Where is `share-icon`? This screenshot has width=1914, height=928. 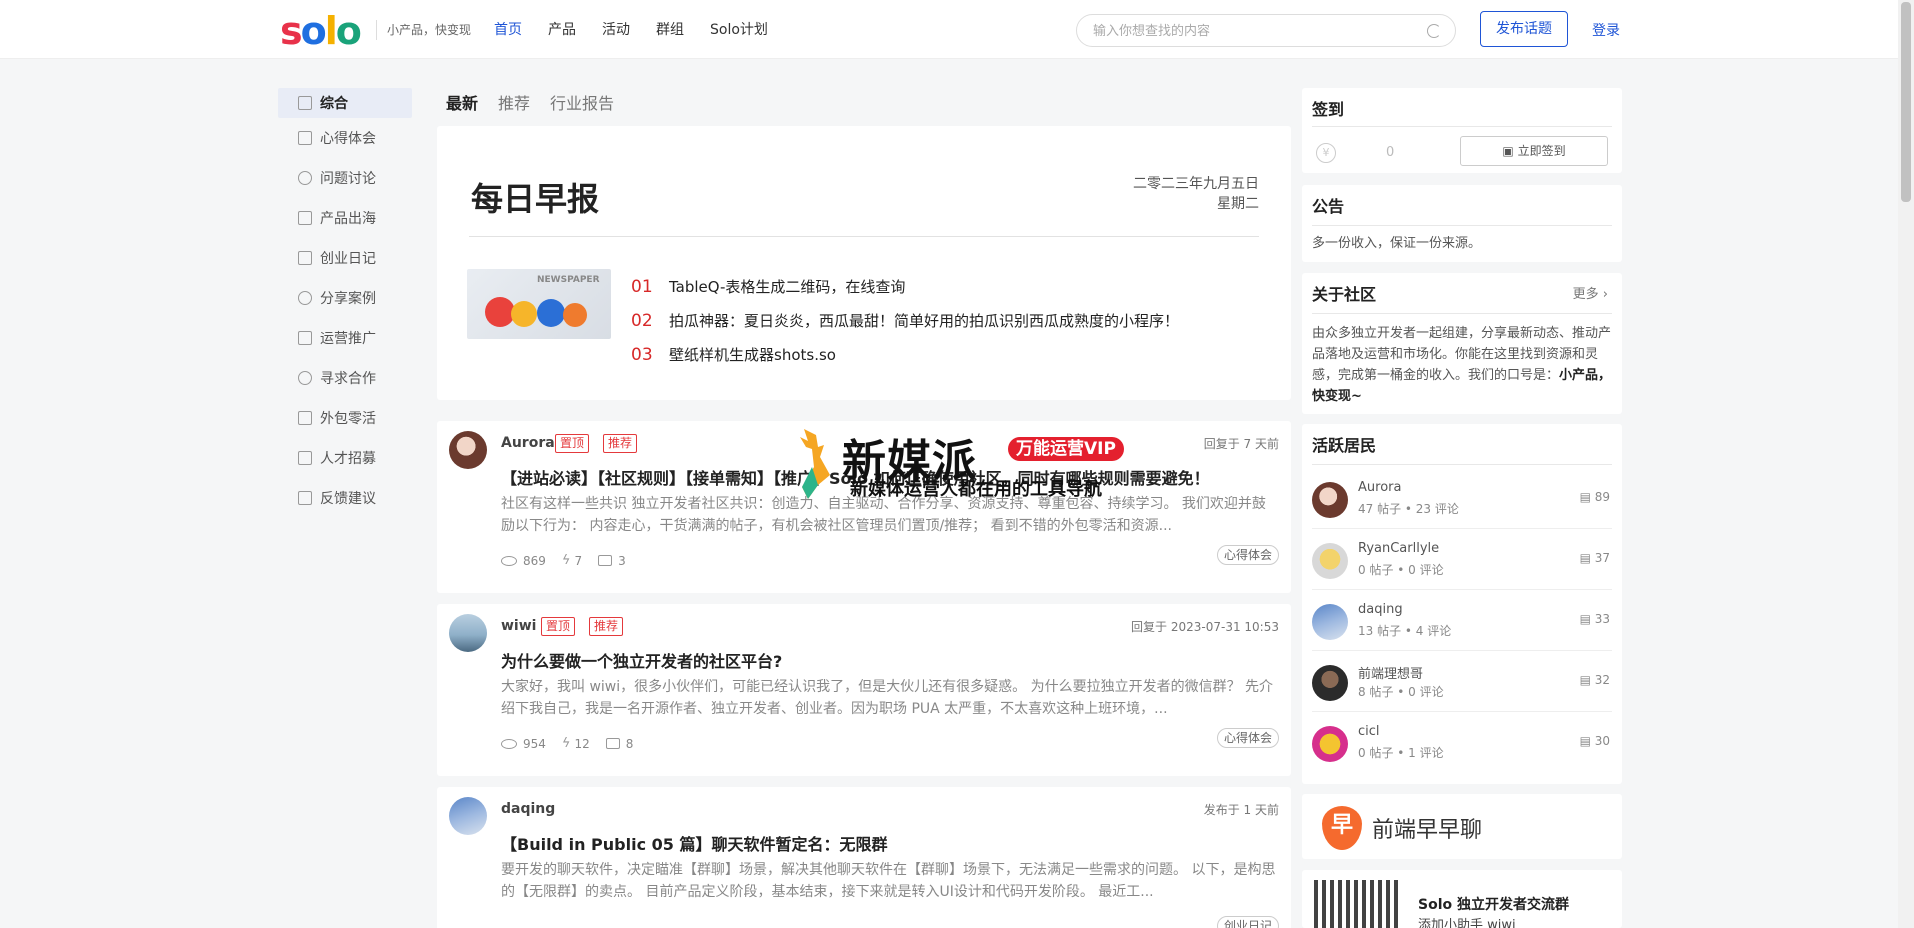
share-icon is located at coordinates (305, 298).